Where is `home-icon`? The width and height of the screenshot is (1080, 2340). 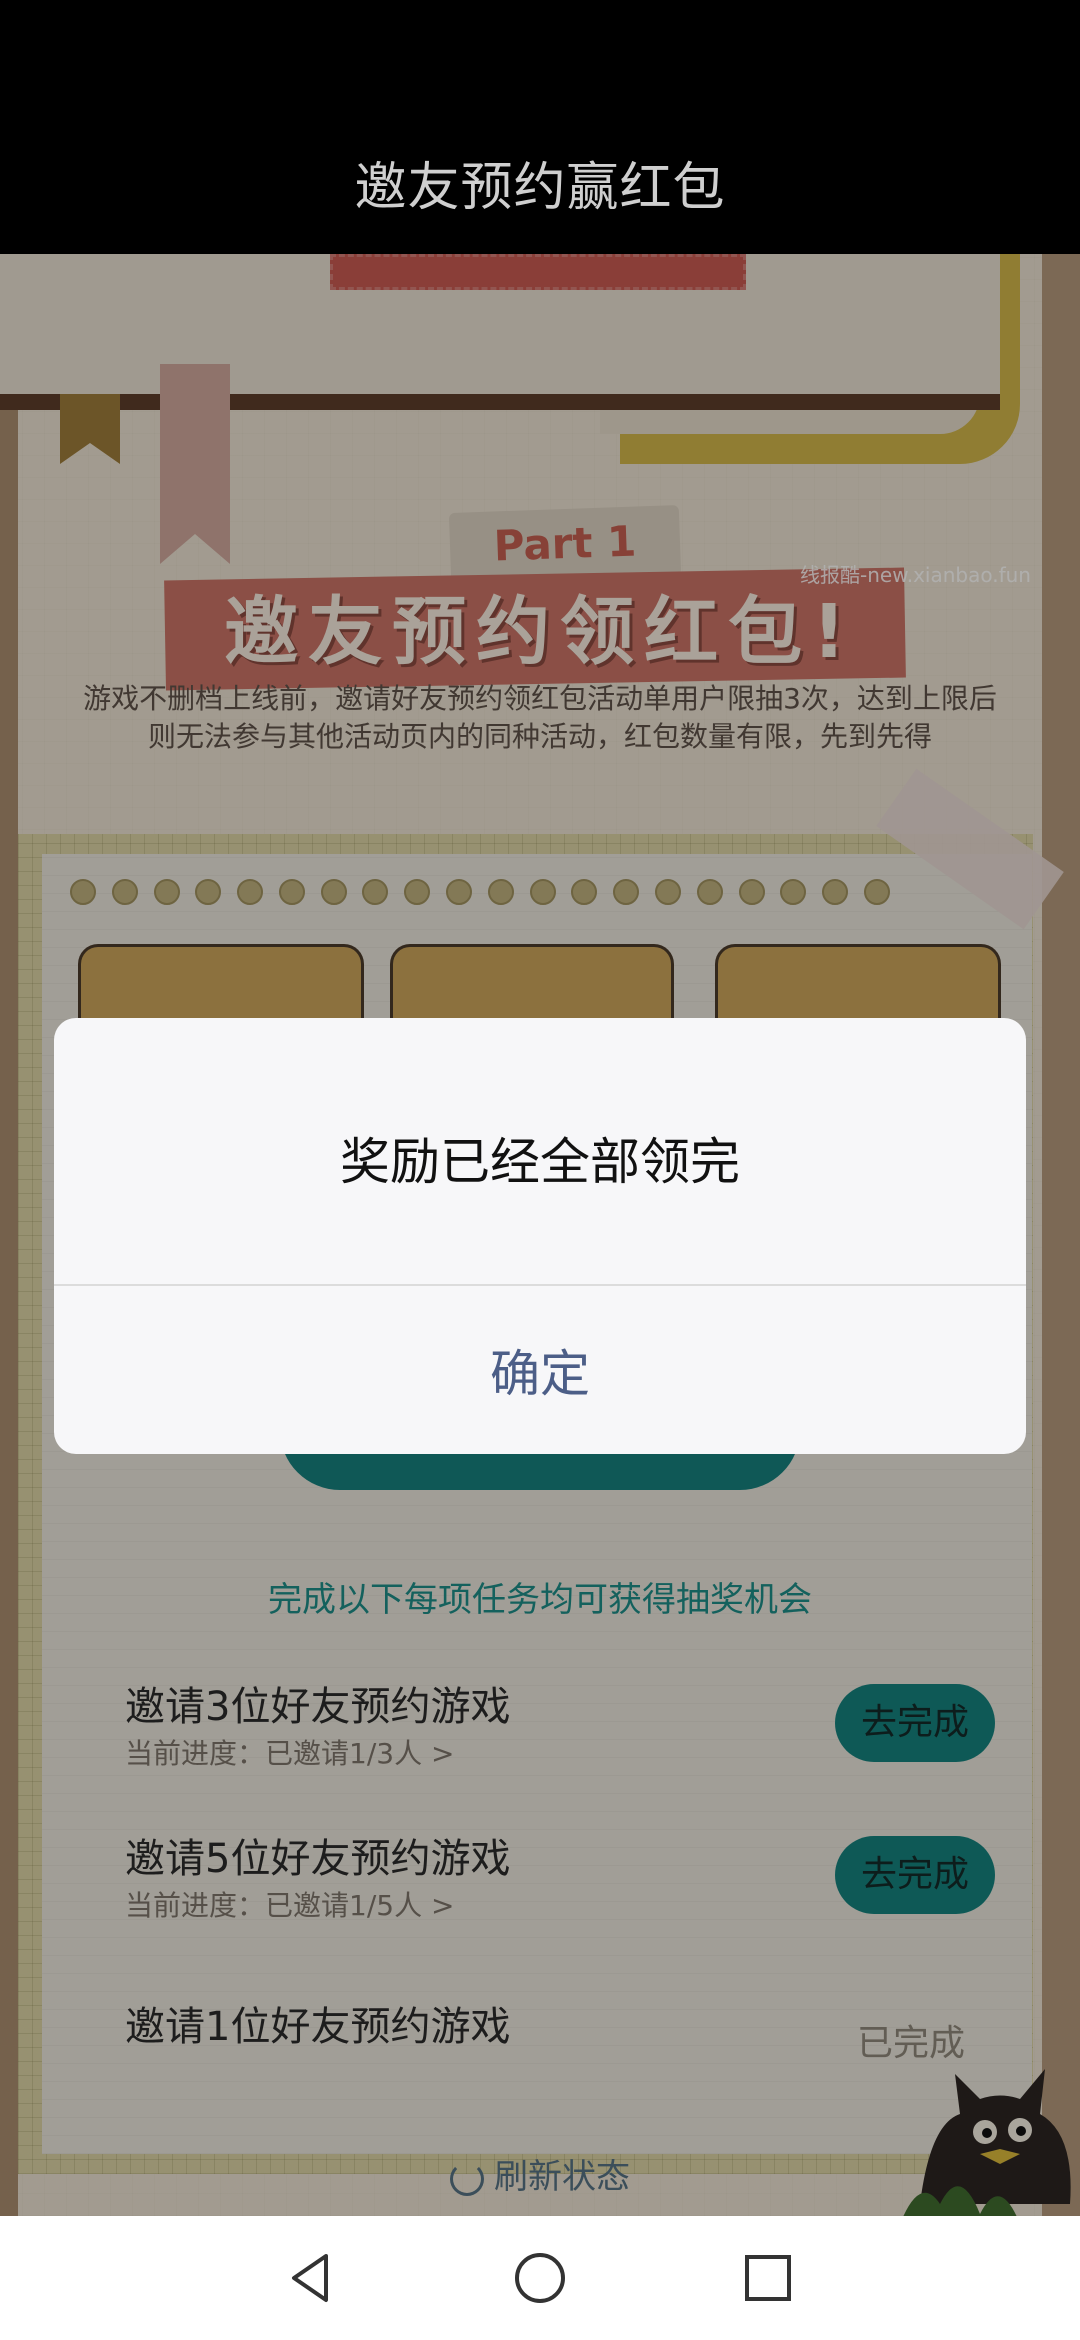
home-icon is located at coordinates (540, 2278).